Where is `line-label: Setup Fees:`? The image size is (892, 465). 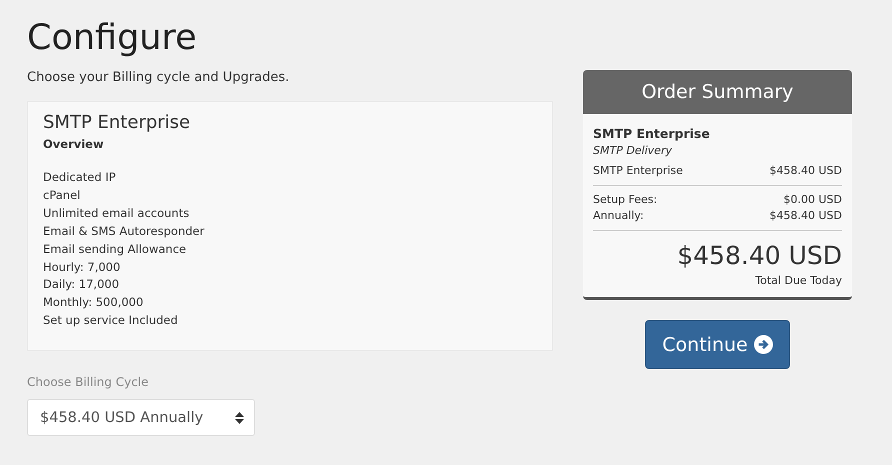
line-label: Setup Fees: is located at coordinates (625, 200).